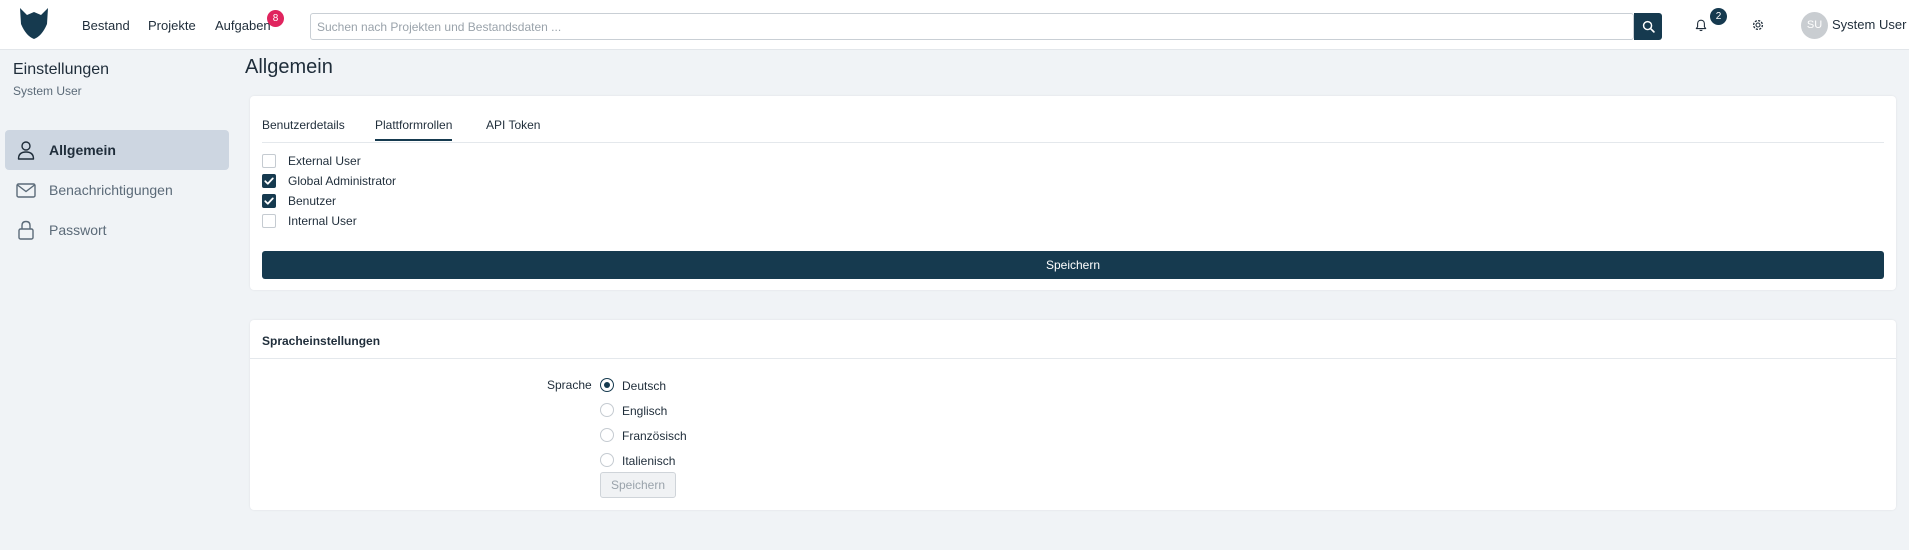 Image resolution: width=1909 pixels, height=550 pixels. Describe the element at coordinates (414, 129) in the screenshot. I see `tab-plattformrollen: Plattformrollen` at that location.